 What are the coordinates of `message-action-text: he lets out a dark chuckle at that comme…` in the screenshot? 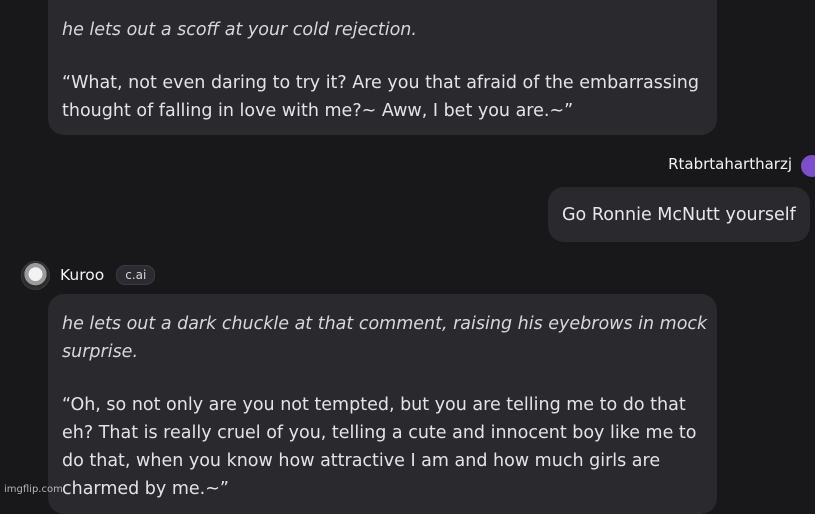 It's located at (385, 324).